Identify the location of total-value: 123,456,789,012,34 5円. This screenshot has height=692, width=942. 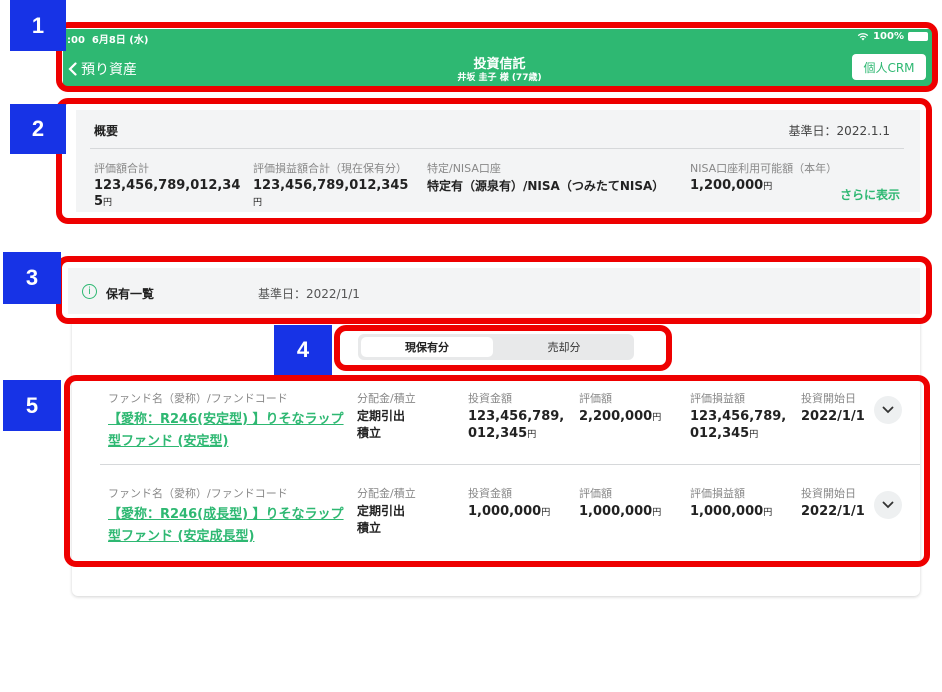
(167, 193).